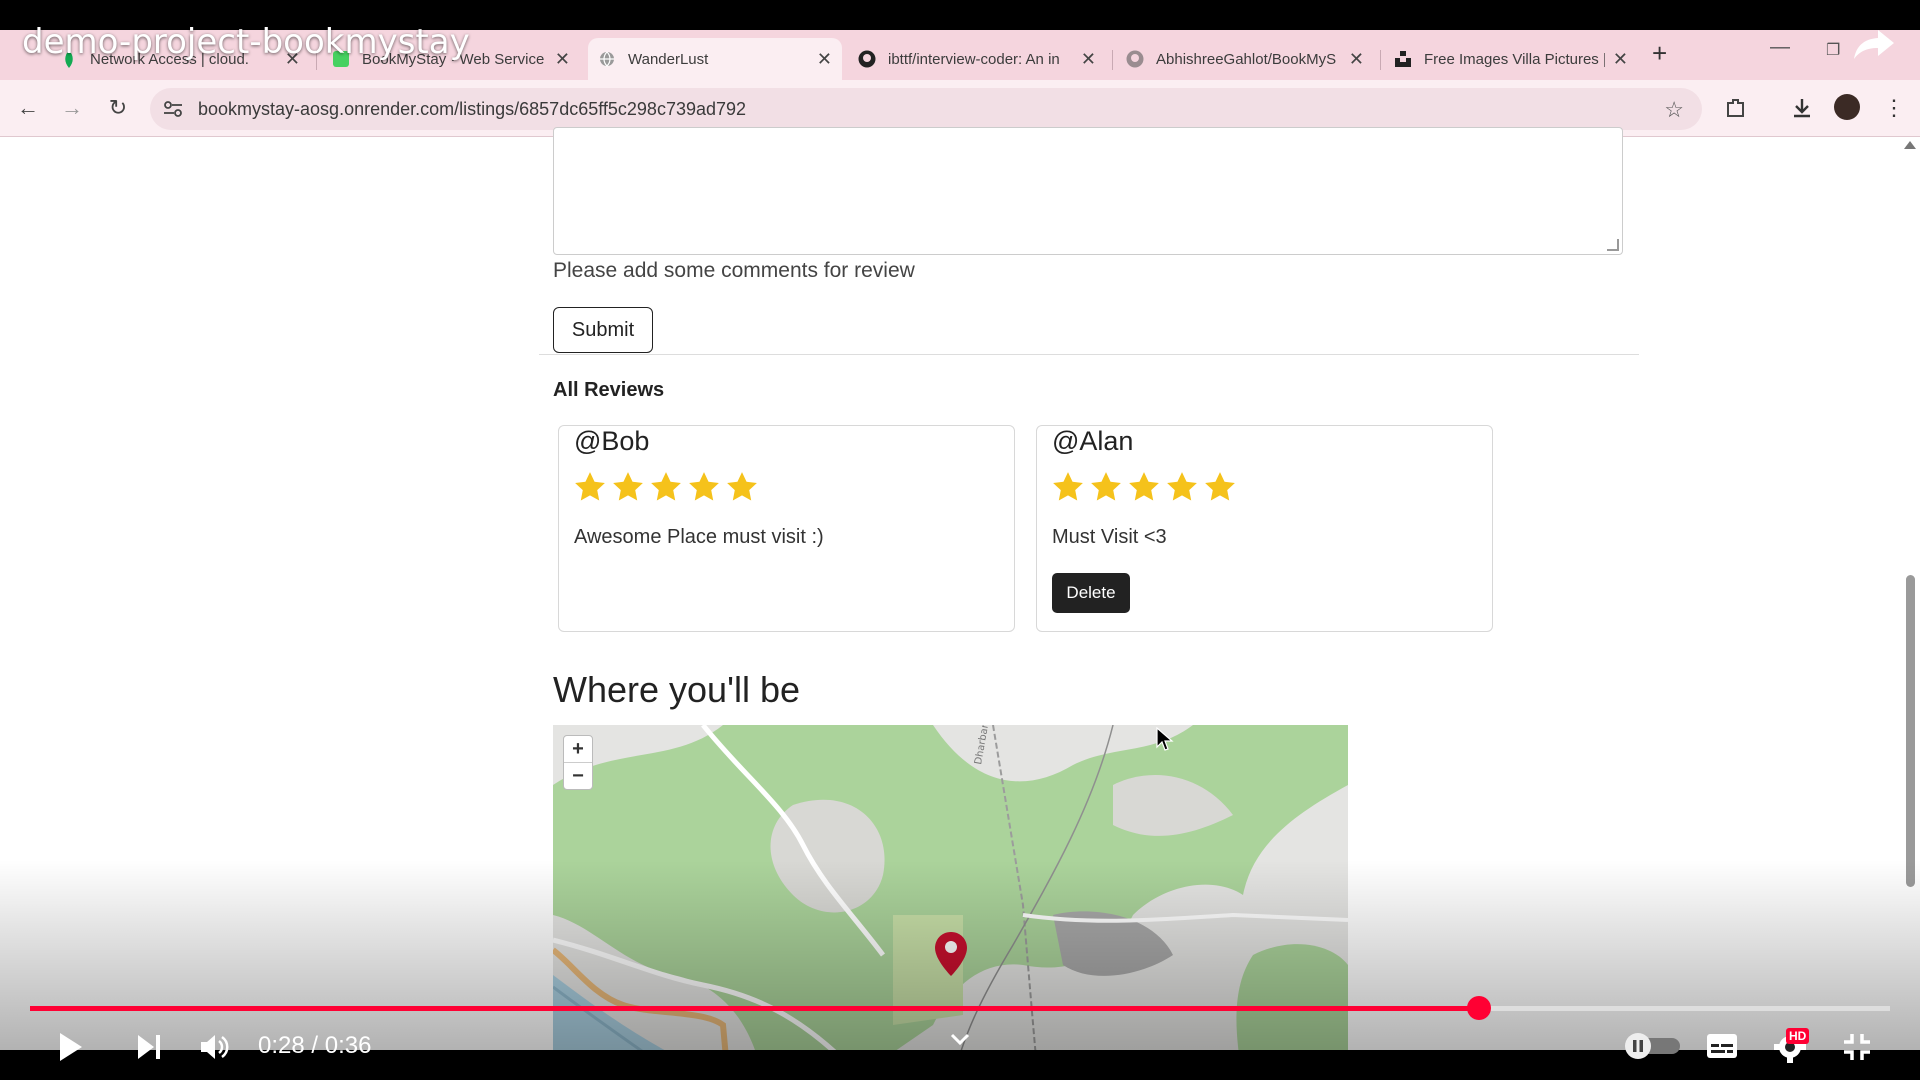 This screenshot has height=1080, width=1920. What do you see at coordinates (1403, 59) in the screenshot?
I see `unsplash-icon` at bounding box center [1403, 59].